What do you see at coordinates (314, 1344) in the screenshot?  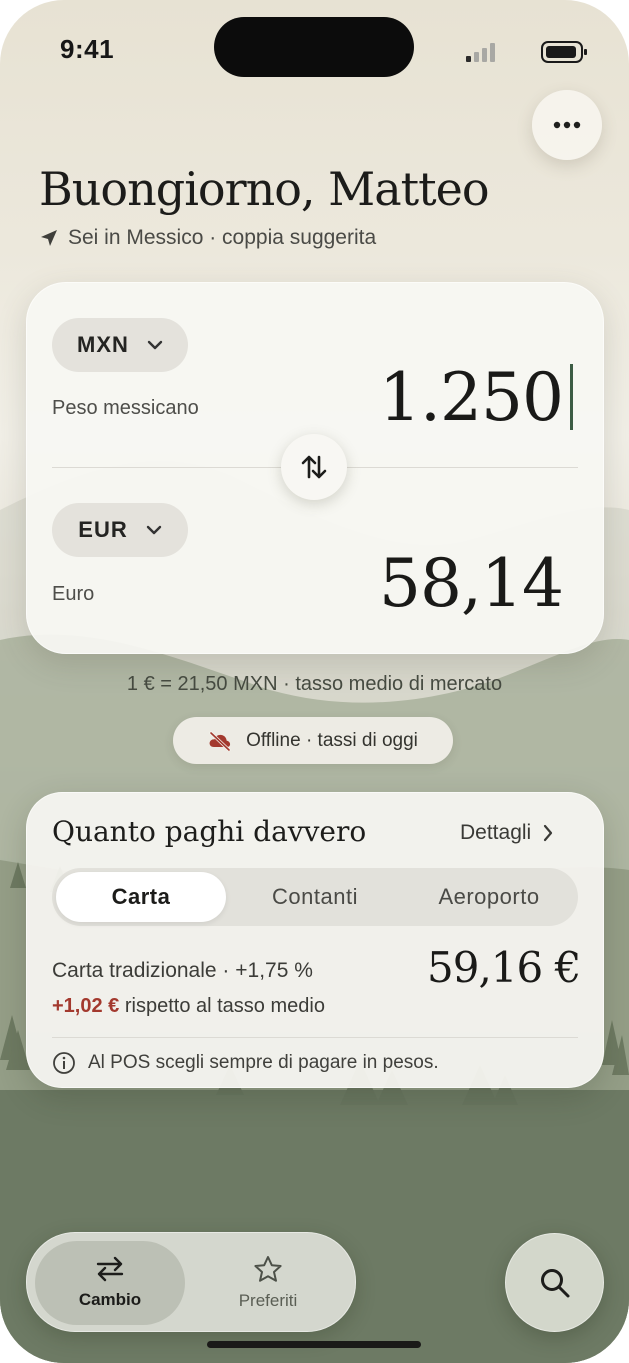 I see `home-indicator` at bounding box center [314, 1344].